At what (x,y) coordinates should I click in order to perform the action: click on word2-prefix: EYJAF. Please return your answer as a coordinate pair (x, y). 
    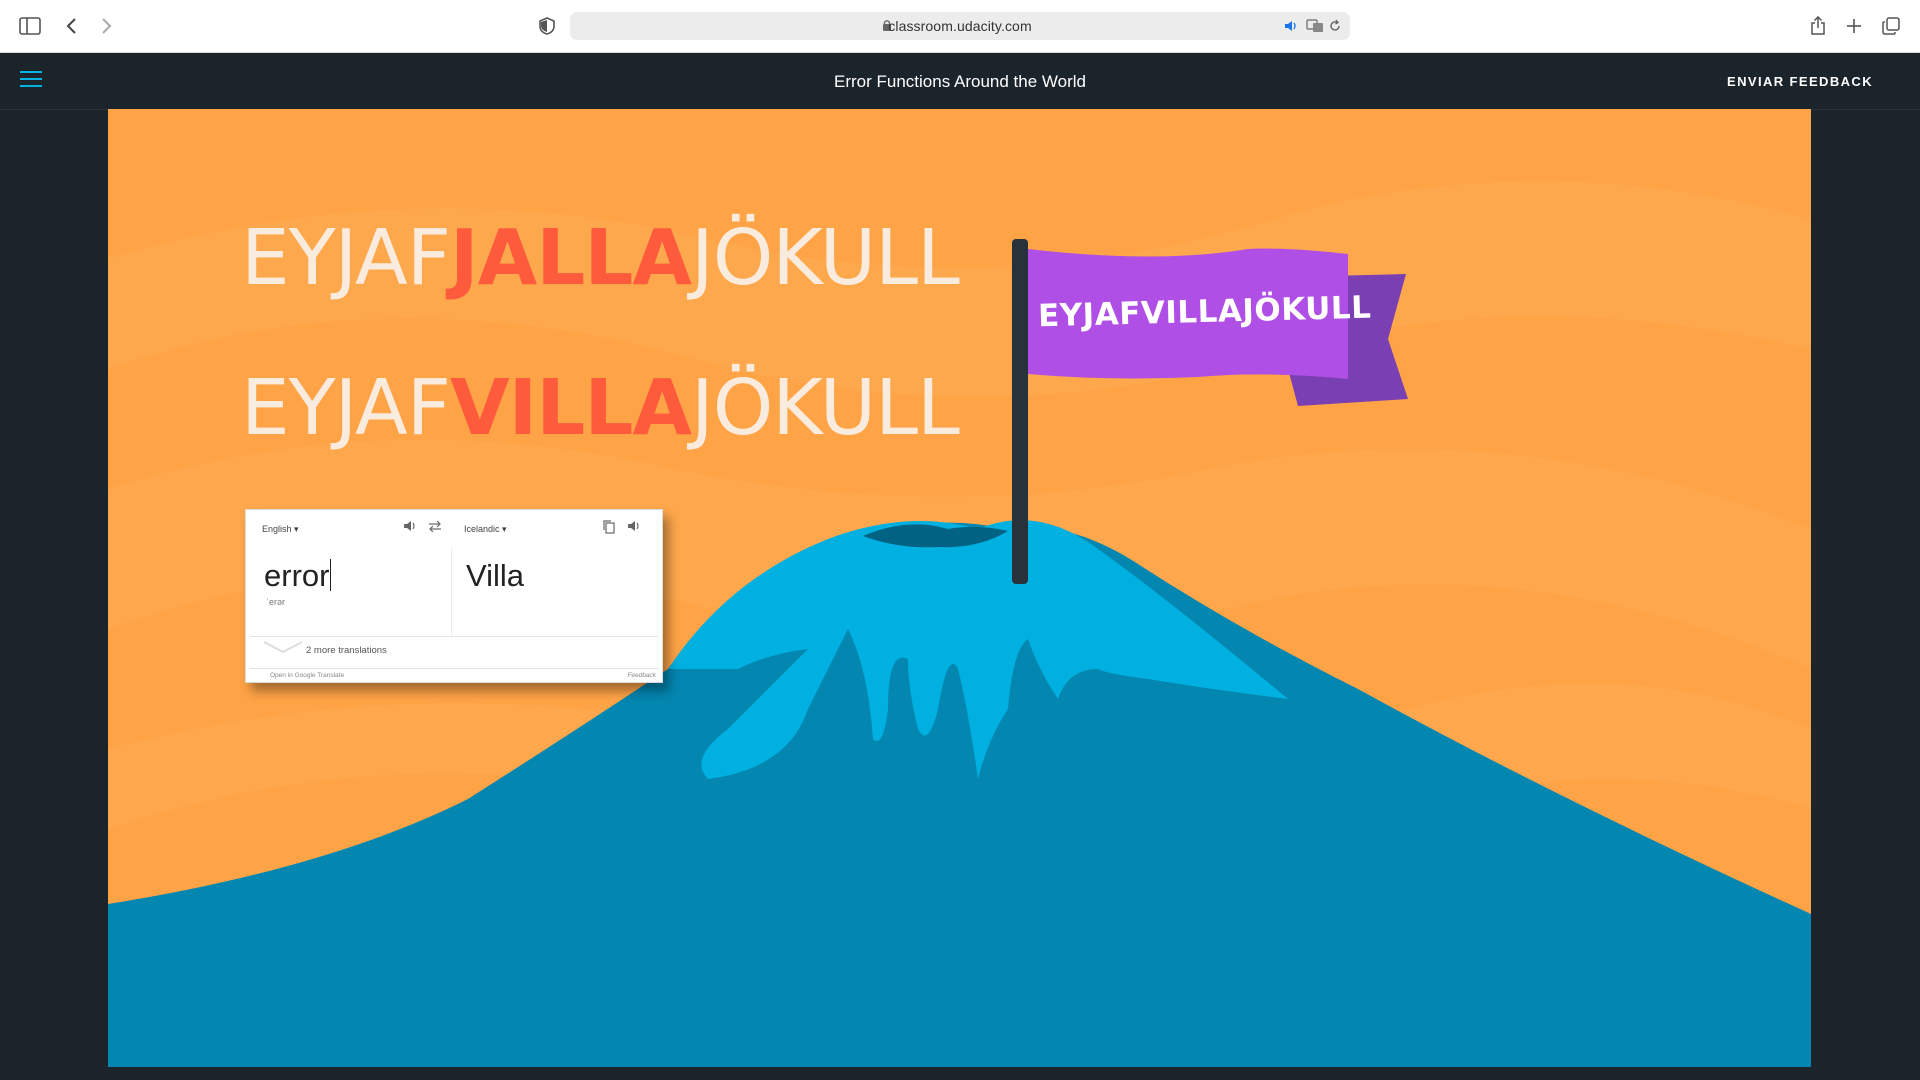
    Looking at the image, I should click on (346, 408).